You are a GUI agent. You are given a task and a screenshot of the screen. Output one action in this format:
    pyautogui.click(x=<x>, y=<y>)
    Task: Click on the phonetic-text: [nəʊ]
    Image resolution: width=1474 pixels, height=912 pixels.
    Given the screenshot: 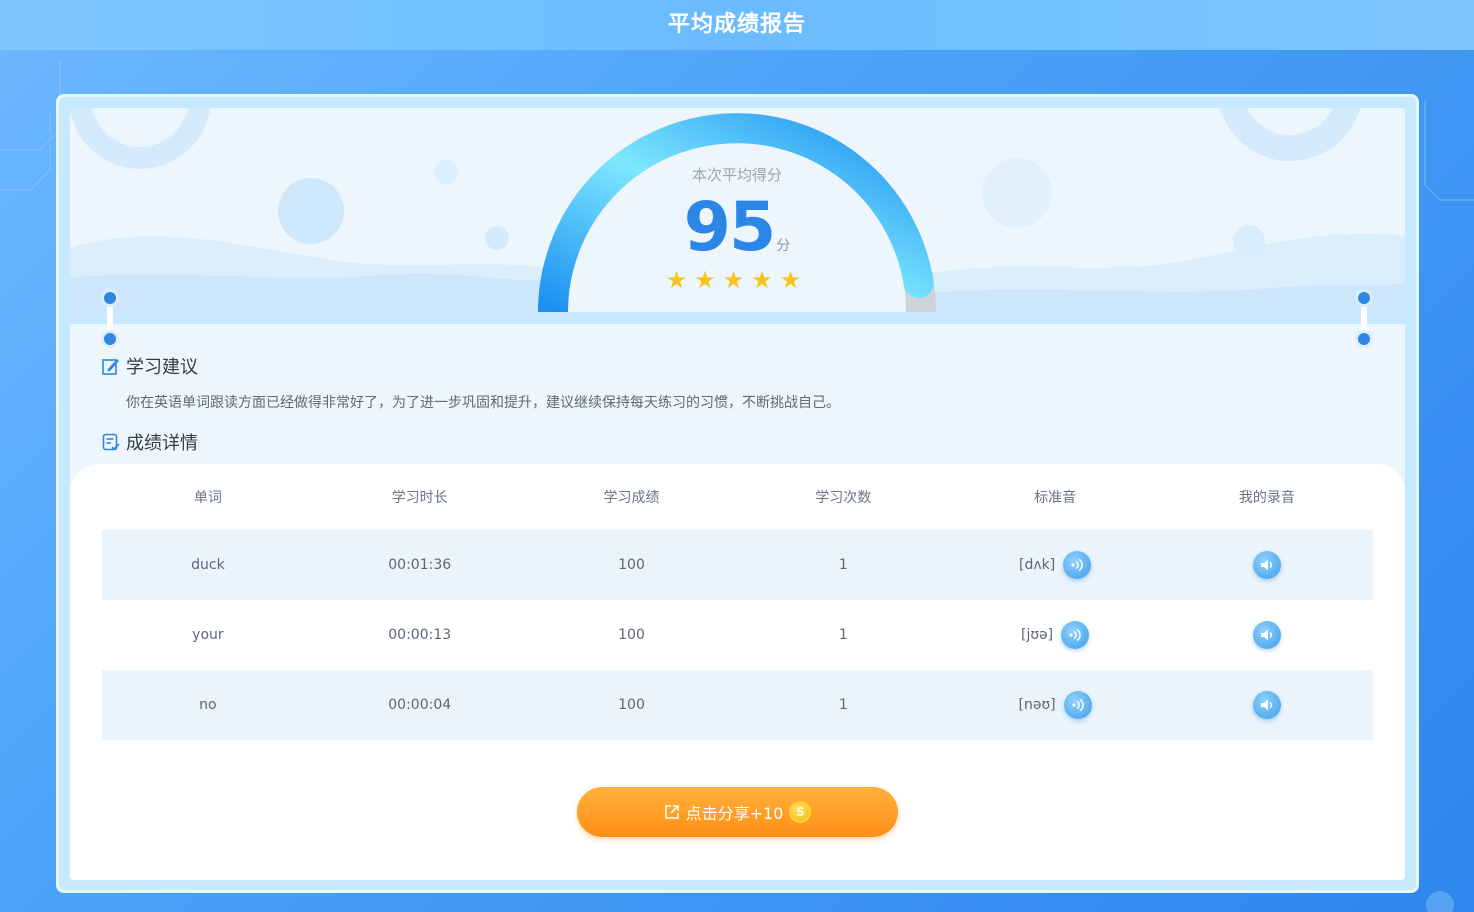 What is the action you would take?
    pyautogui.click(x=1037, y=705)
    